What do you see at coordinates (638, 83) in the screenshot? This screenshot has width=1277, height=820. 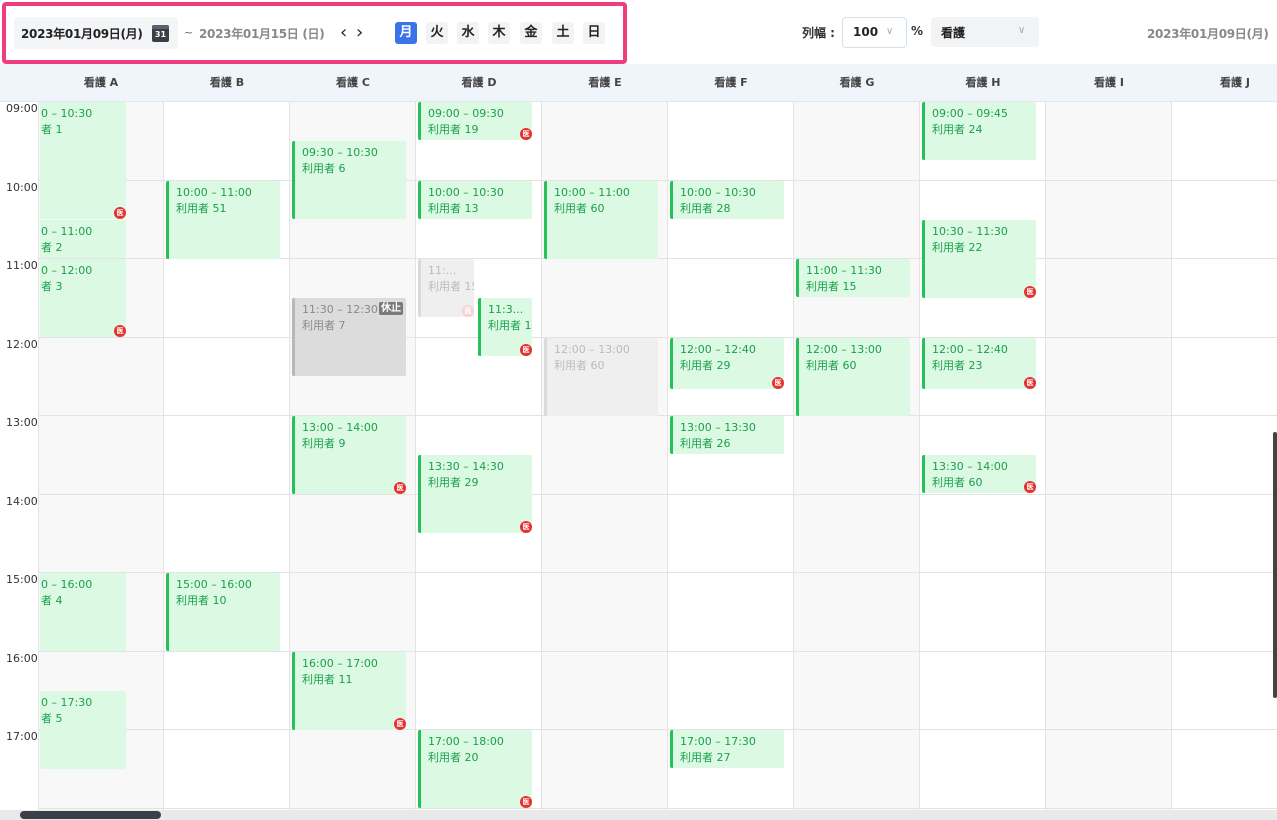 I see `column-header-row: 看護 A 看護 B 看護 C 看護 D 看護 E 看護 F 看護 G 看護 H 看護 I 看護 J` at bounding box center [638, 83].